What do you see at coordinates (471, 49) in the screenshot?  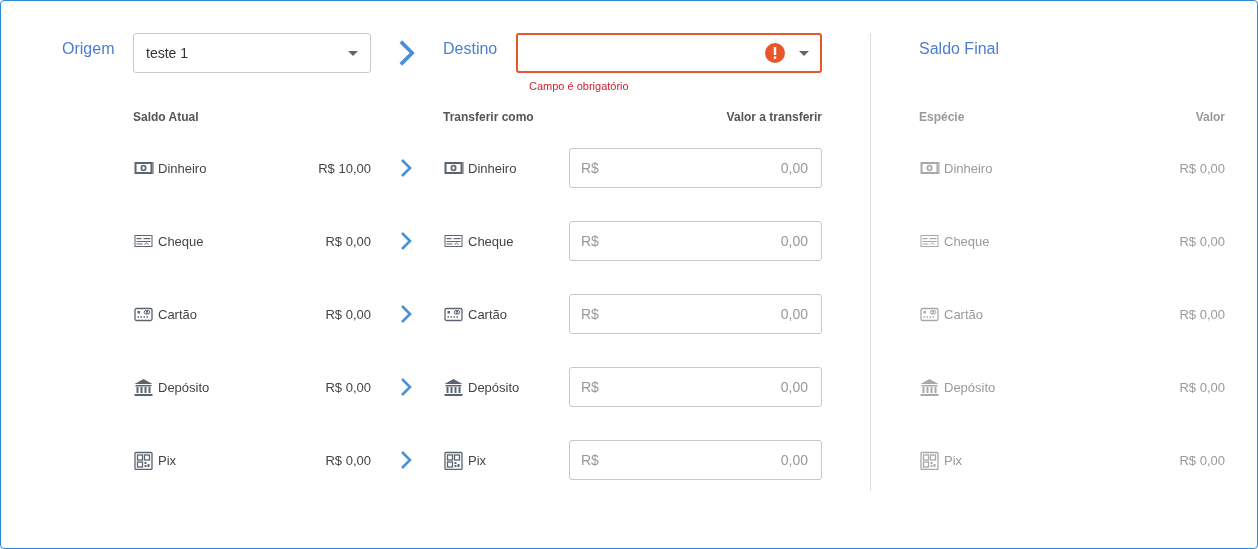 I see `destination-label: Destino` at bounding box center [471, 49].